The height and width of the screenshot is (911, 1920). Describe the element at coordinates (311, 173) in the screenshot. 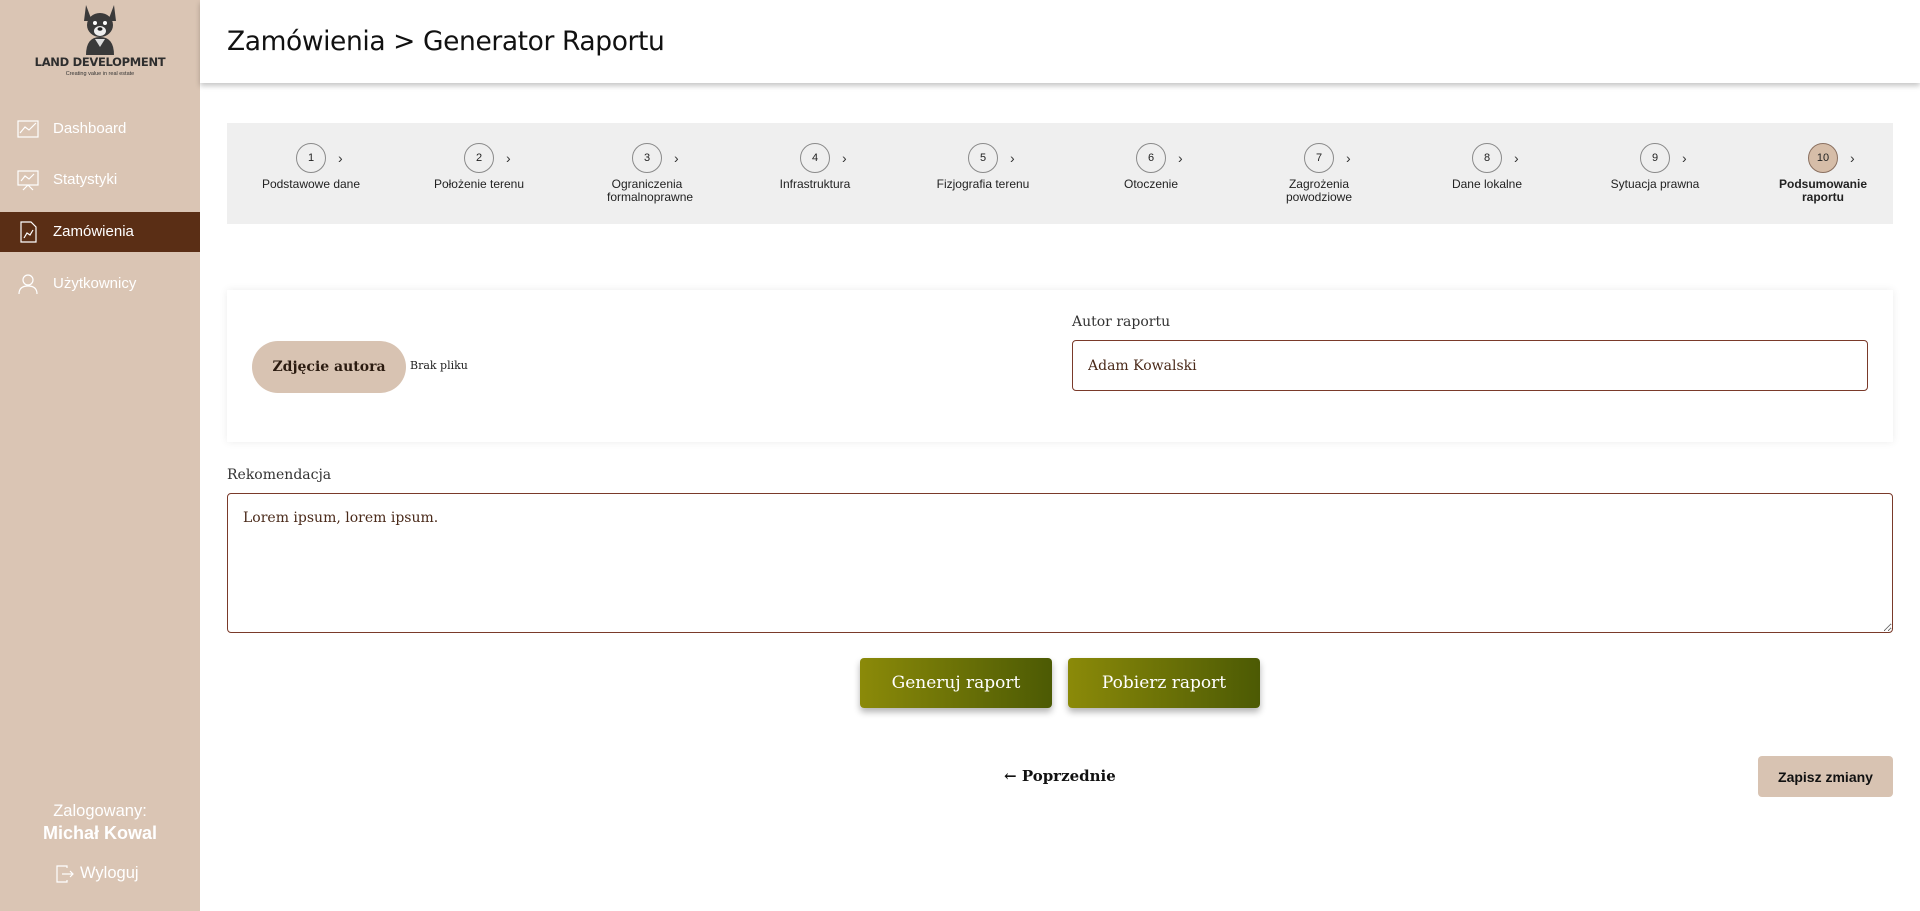

I see `step-1: 1 › Podstawowe dane` at that location.